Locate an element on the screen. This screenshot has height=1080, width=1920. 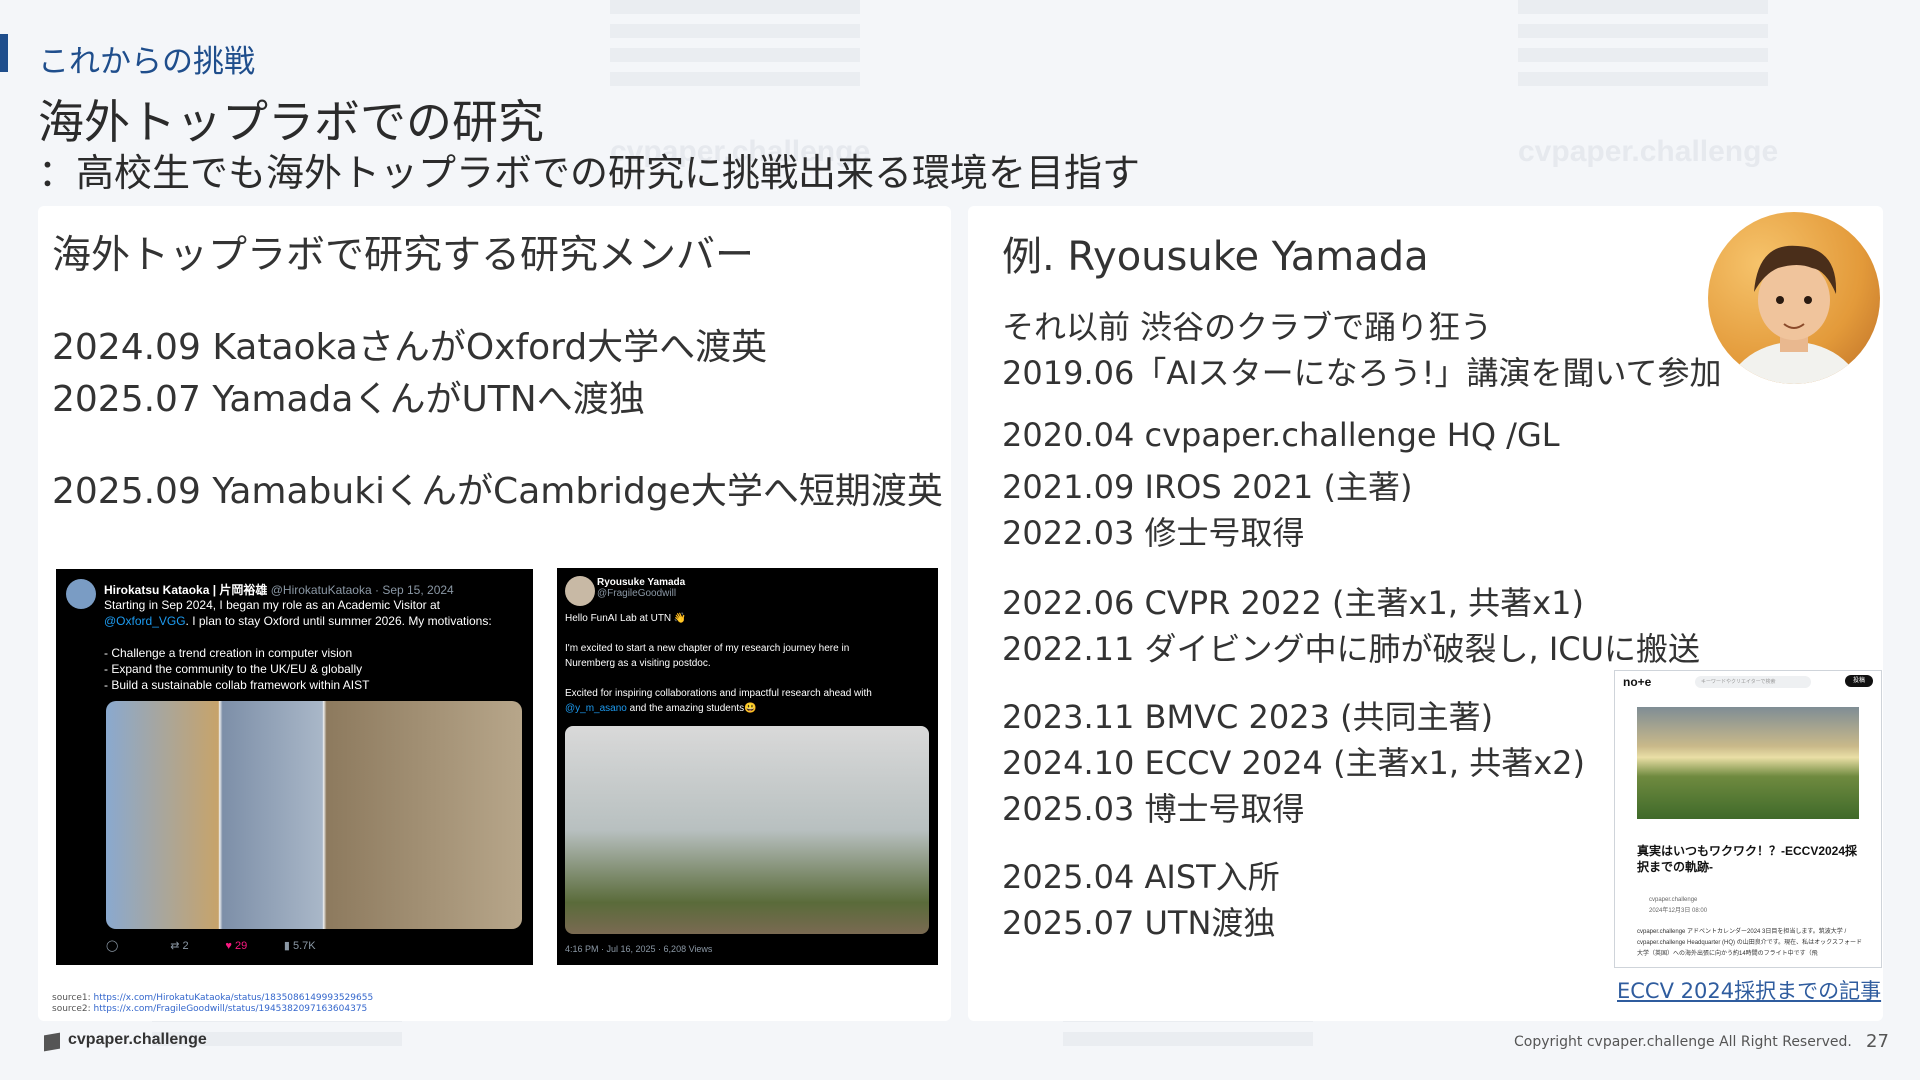
timeline-item: 2023.11 BMVC 2023 (共同主著) is located at coordinates (1248, 717).